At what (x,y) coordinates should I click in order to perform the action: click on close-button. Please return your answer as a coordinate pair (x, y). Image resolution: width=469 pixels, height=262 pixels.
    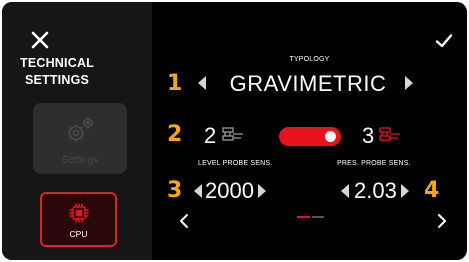
    Looking at the image, I should click on (40, 40).